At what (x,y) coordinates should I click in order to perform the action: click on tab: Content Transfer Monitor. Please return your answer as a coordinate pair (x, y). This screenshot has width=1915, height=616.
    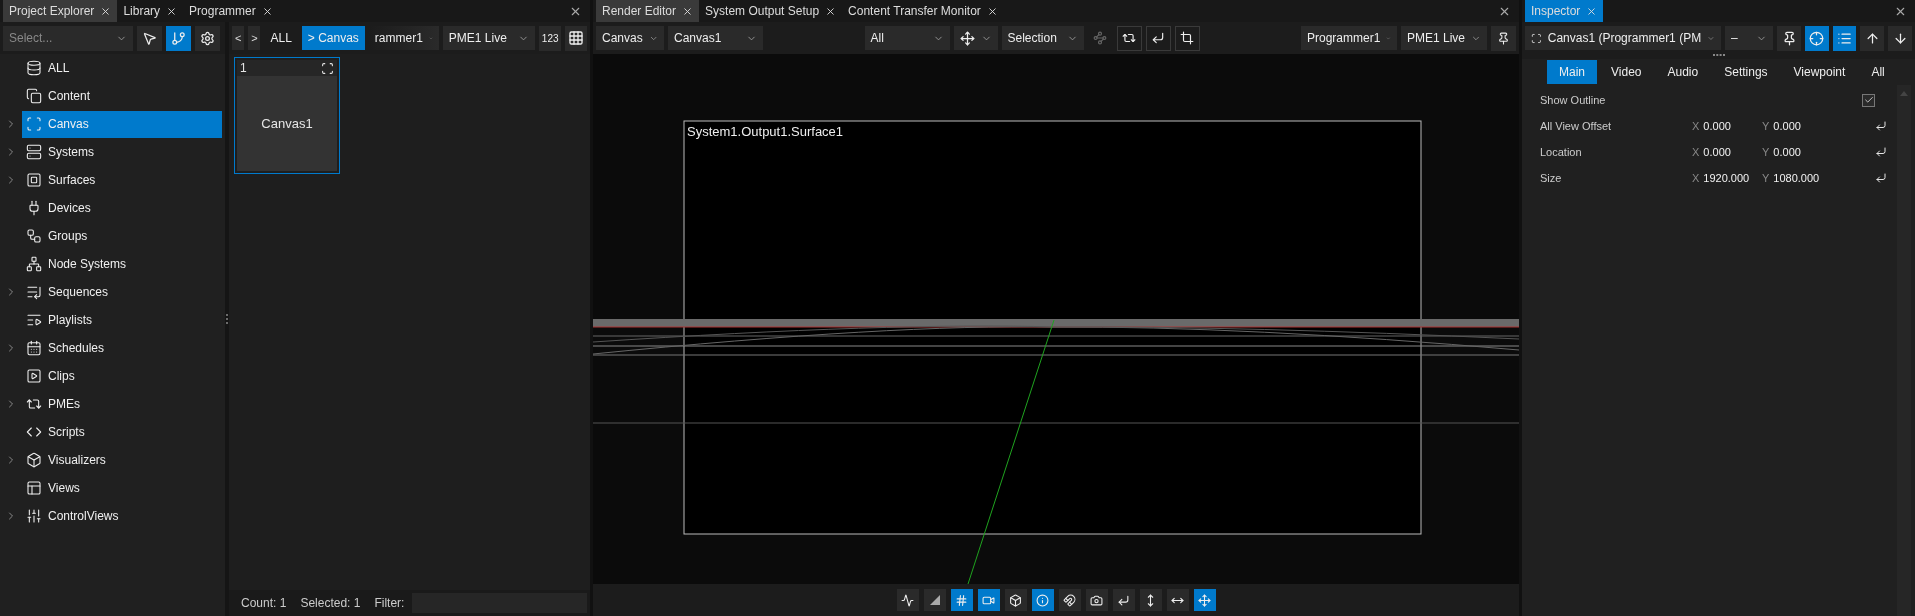
    Looking at the image, I should click on (923, 11).